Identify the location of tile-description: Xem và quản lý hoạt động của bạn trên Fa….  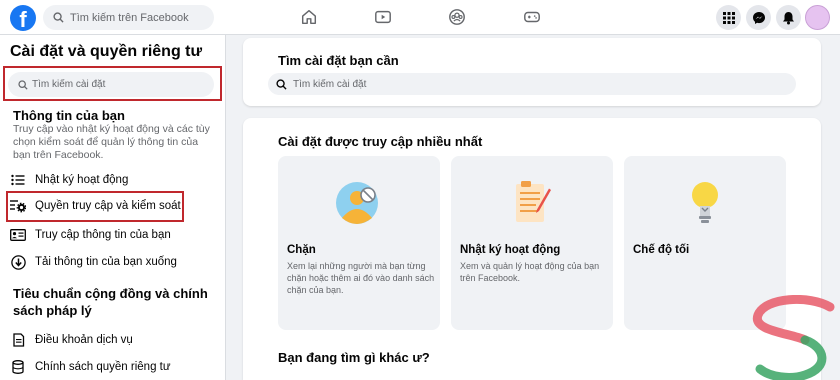
(530, 272).